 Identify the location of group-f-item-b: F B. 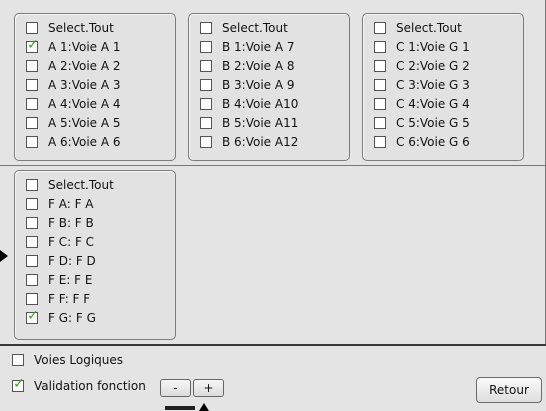
(60, 222).